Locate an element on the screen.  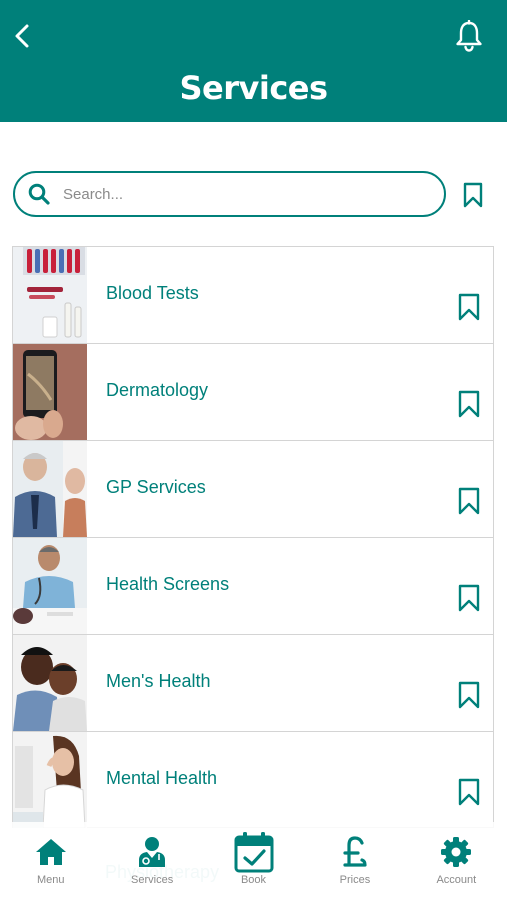
service-label: Mental Health is located at coordinates (162, 778).